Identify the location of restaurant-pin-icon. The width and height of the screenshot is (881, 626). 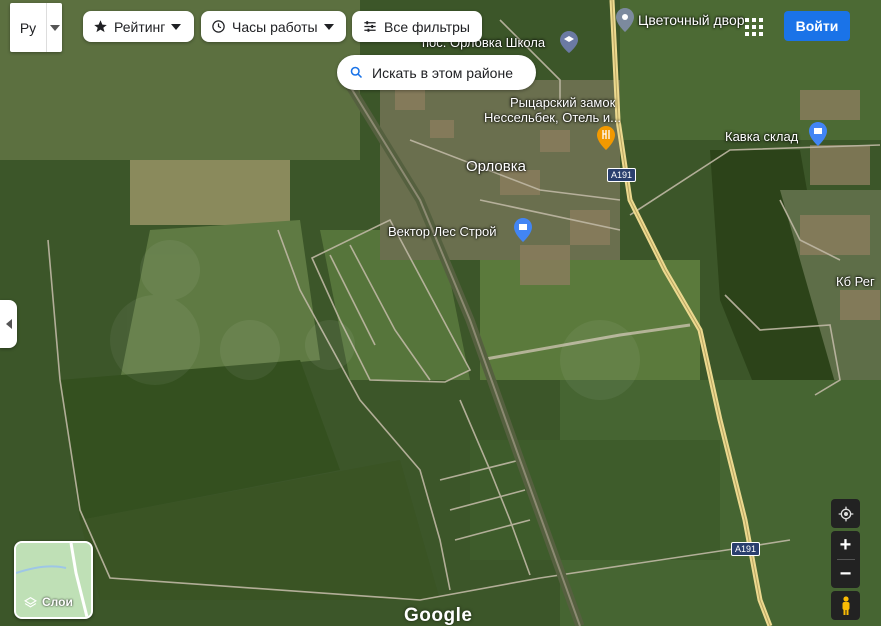
(606, 138).